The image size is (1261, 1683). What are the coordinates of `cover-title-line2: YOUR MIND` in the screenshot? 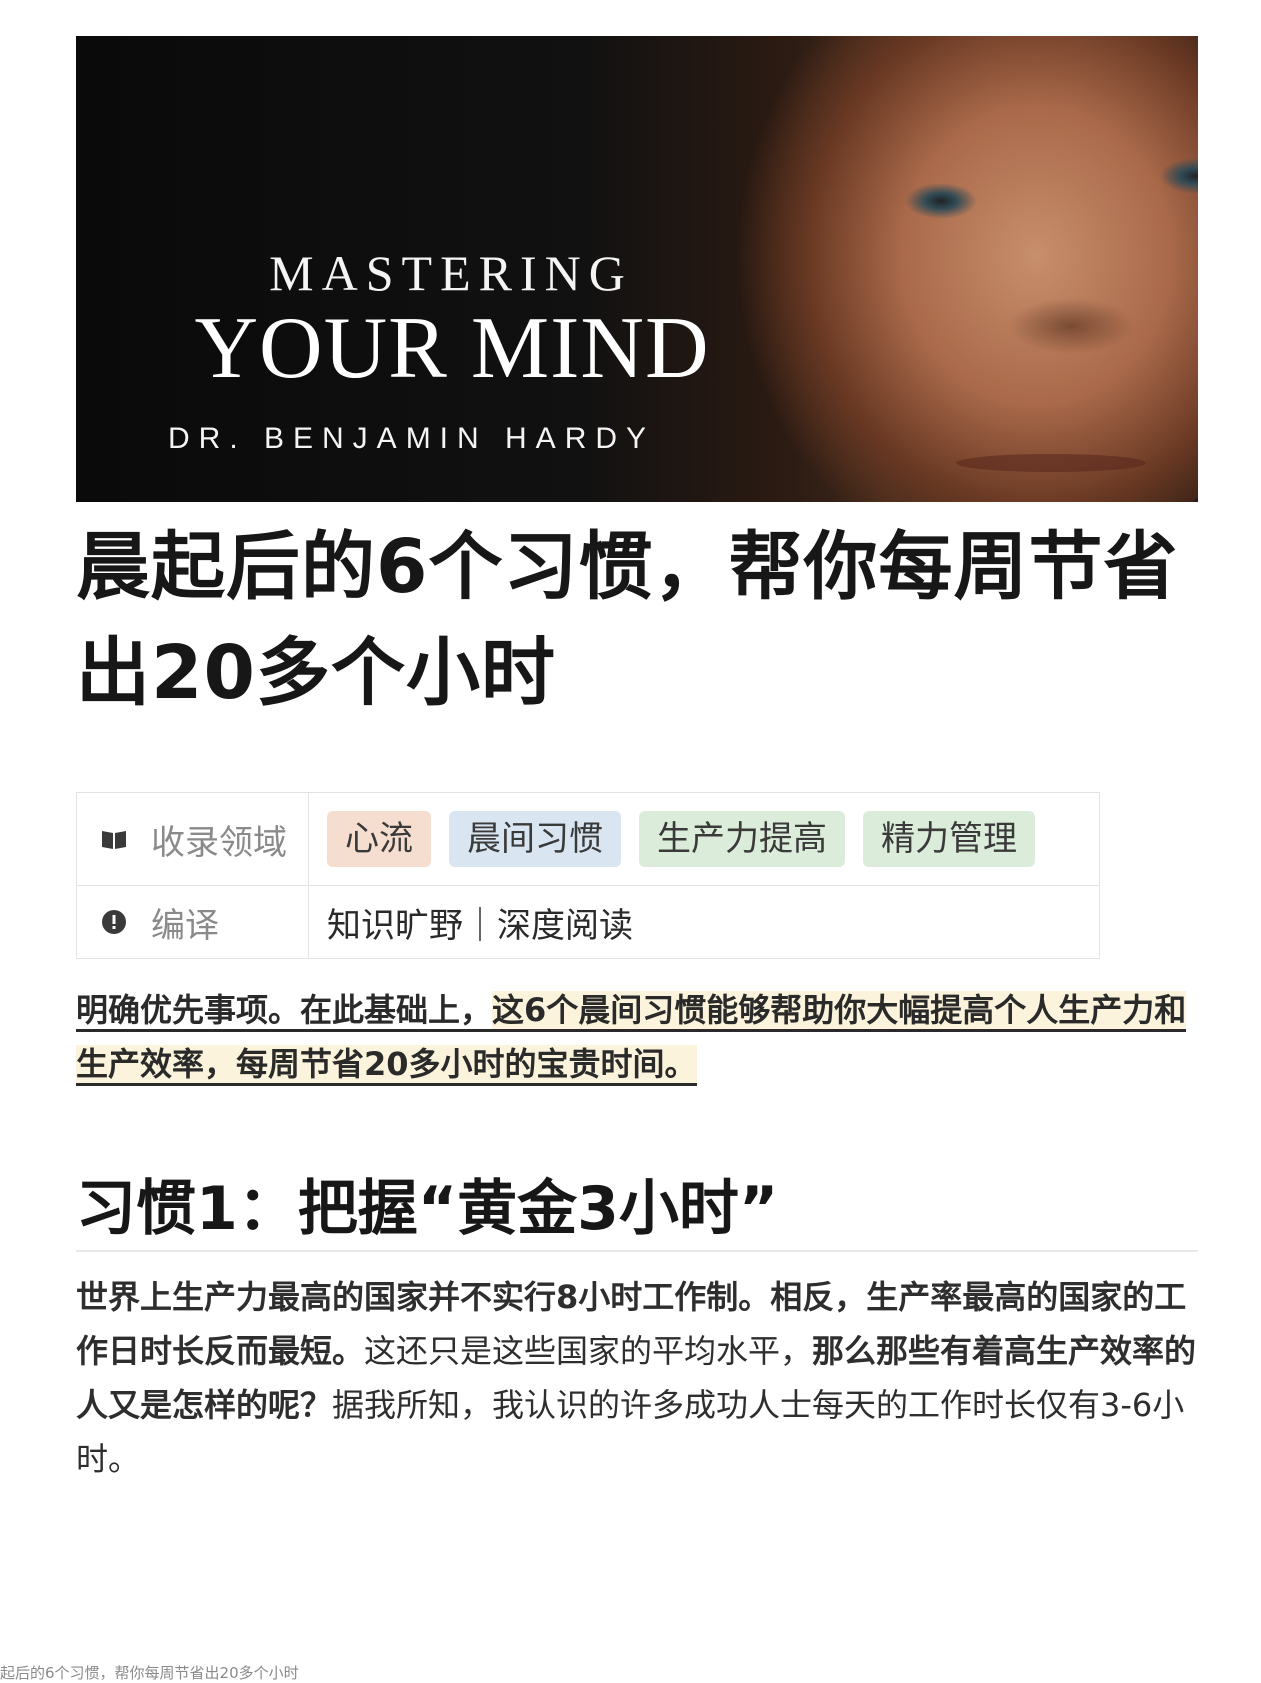 It's located at (452, 348).